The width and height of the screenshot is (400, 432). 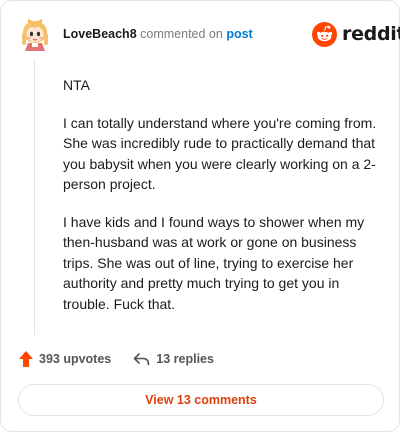 I want to click on upvote-button: 393 upvotes, so click(x=64, y=359).